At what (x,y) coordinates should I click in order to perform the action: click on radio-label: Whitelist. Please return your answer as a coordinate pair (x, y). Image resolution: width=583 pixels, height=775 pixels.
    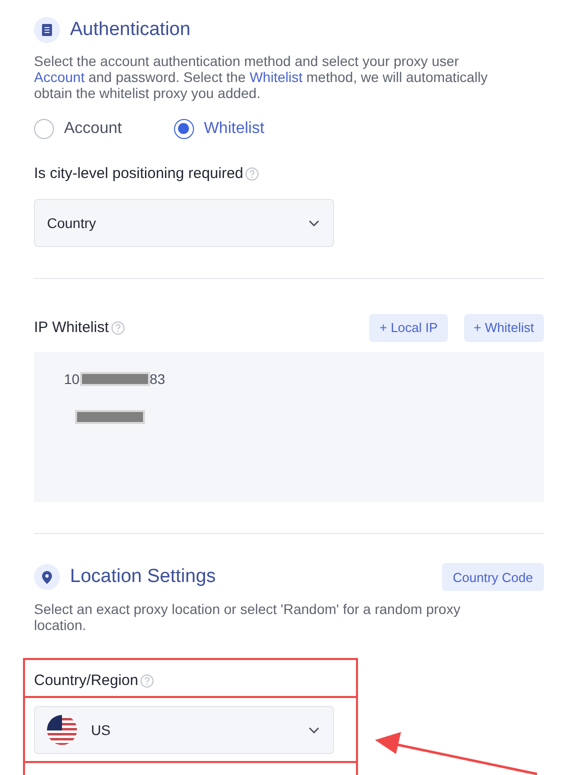
    Looking at the image, I should click on (234, 128).